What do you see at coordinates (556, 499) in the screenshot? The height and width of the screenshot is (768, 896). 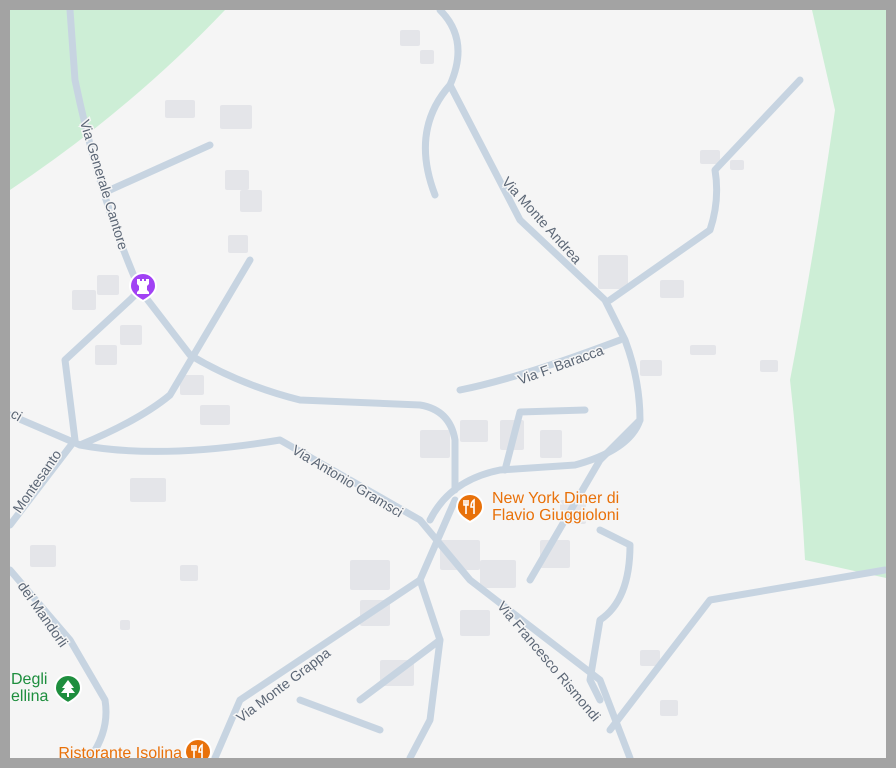 I see `place-label: New York Diner di` at bounding box center [556, 499].